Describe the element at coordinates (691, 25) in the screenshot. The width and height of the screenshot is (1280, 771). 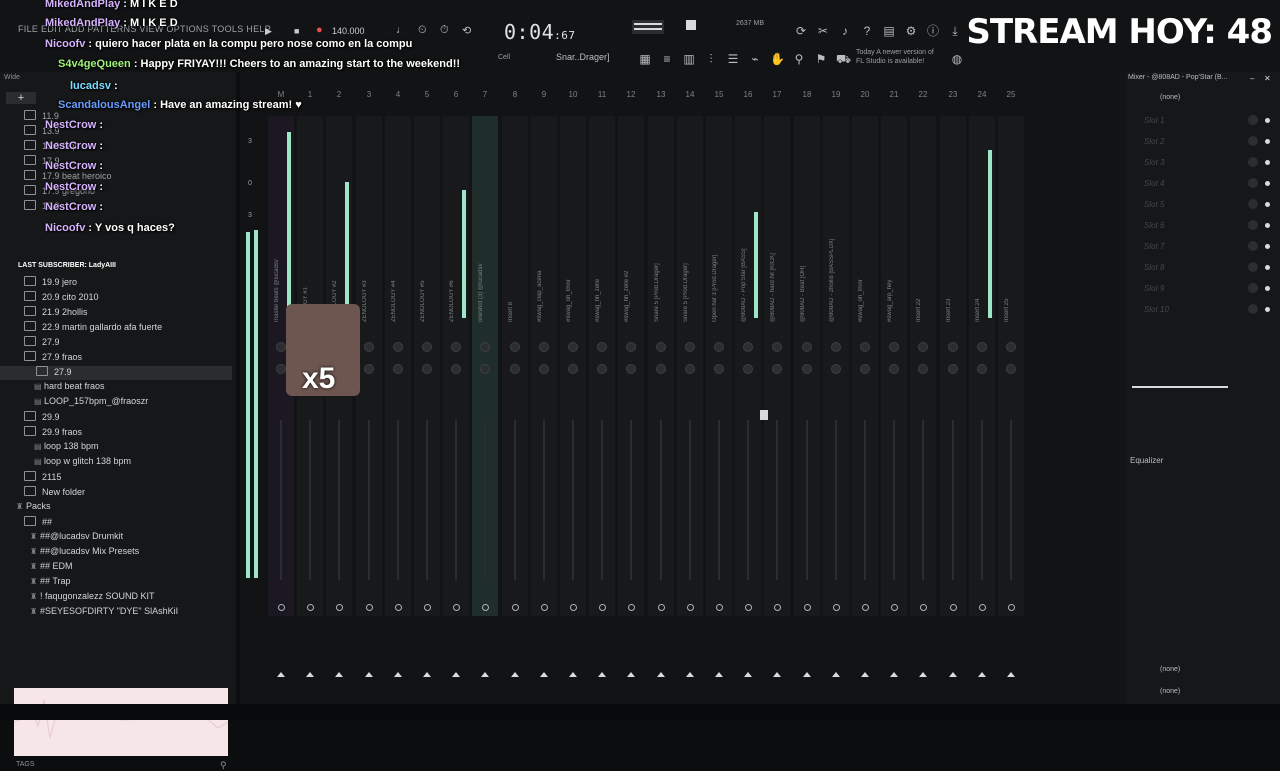
I see `pattern-icon` at that location.